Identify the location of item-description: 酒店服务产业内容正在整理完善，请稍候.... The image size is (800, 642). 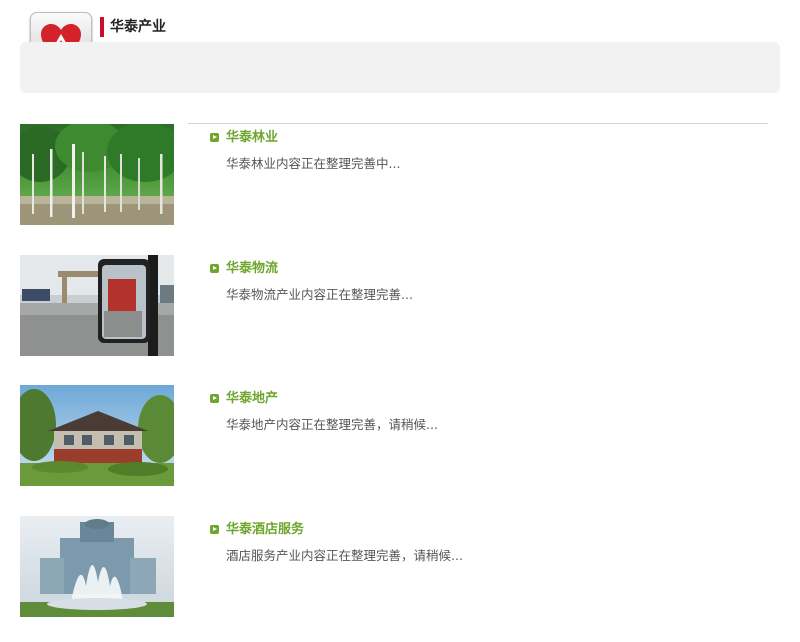
(344, 555).